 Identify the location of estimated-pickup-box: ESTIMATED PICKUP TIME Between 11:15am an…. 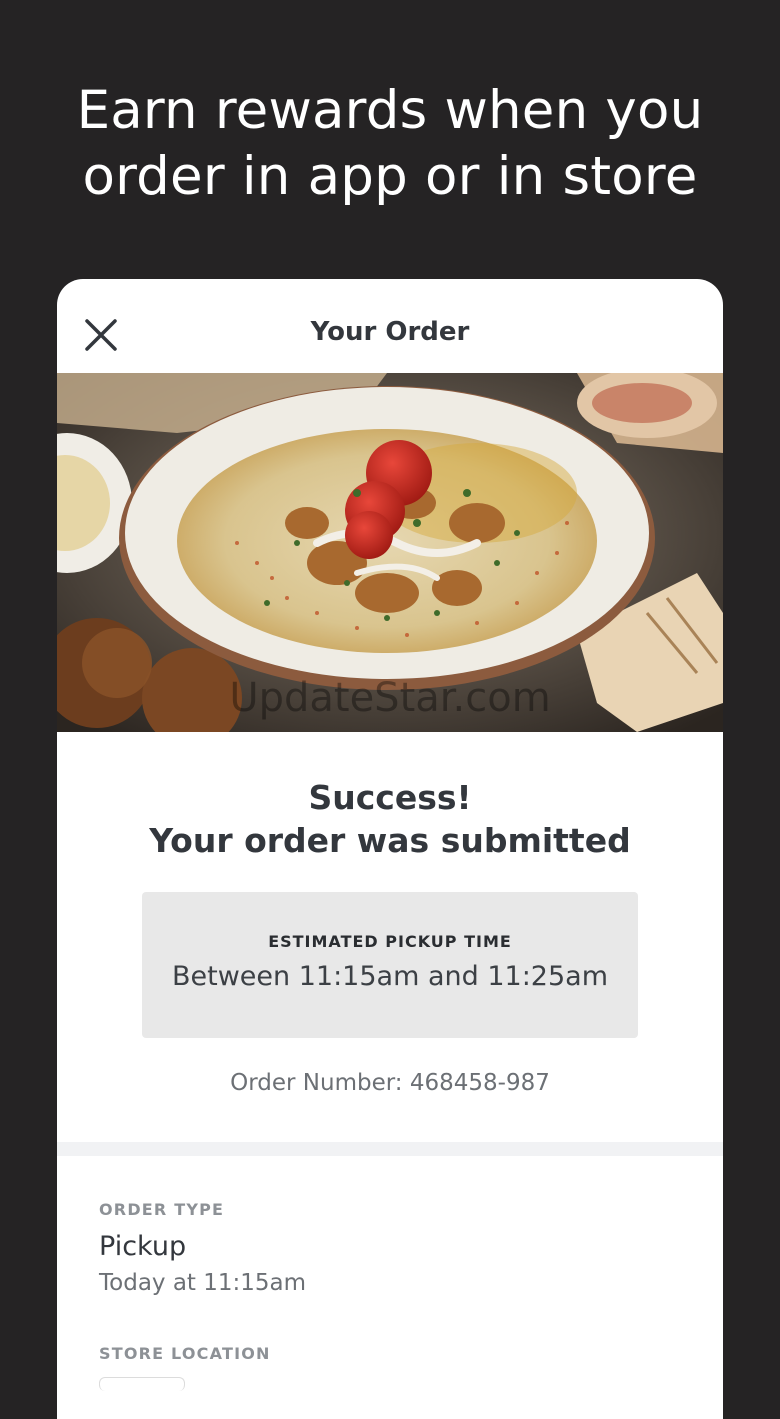
(390, 965).